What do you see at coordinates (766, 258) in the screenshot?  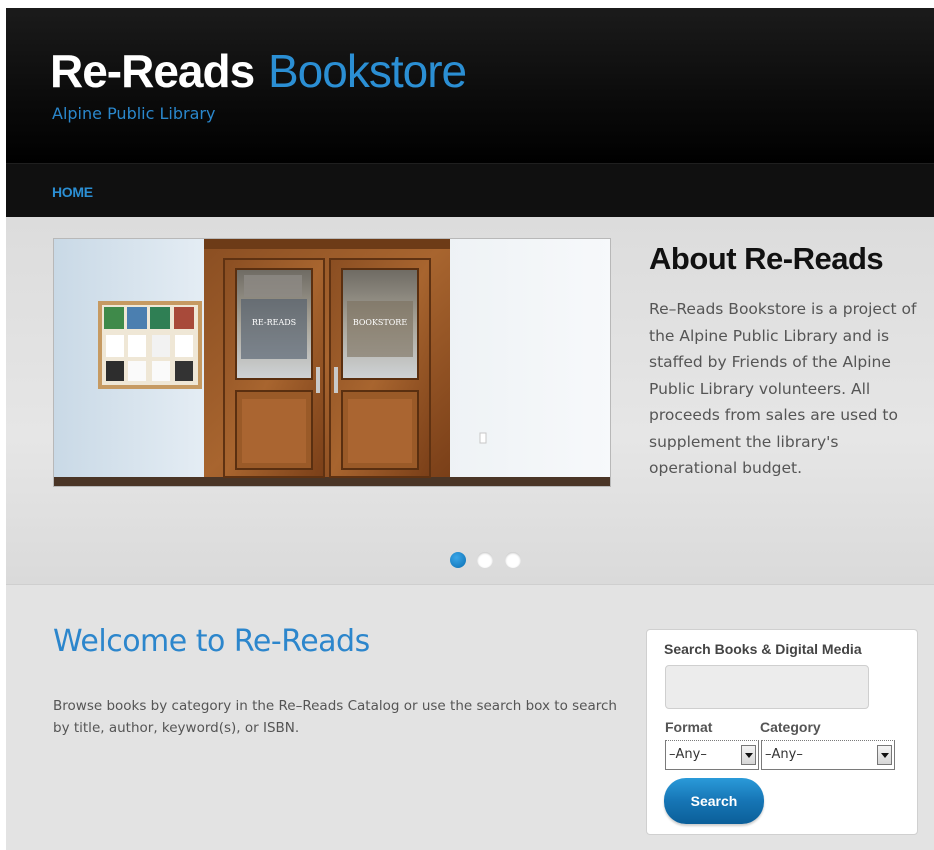 I see `about-title: About Re-Reads` at bounding box center [766, 258].